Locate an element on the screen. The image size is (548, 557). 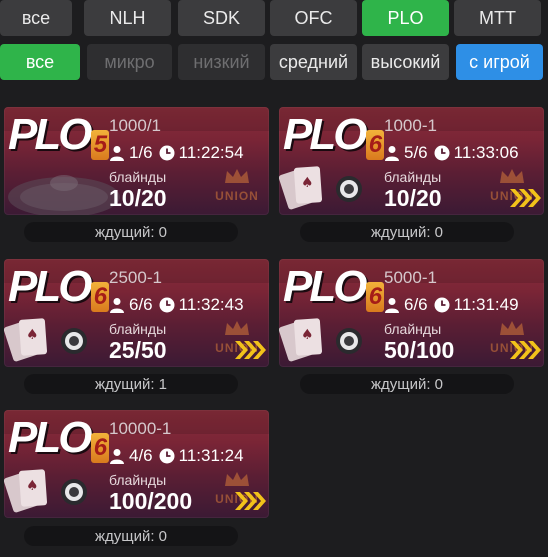
filter-with-play: с игрой is located at coordinates (499, 62).